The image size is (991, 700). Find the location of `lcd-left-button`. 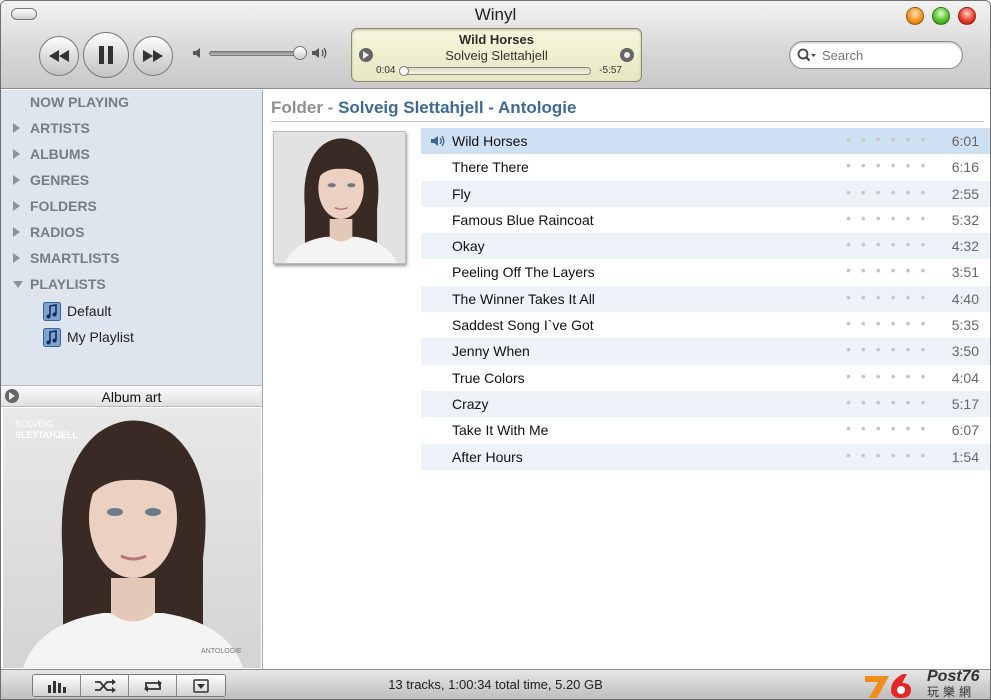

lcd-left-button is located at coordinates (366, 55).